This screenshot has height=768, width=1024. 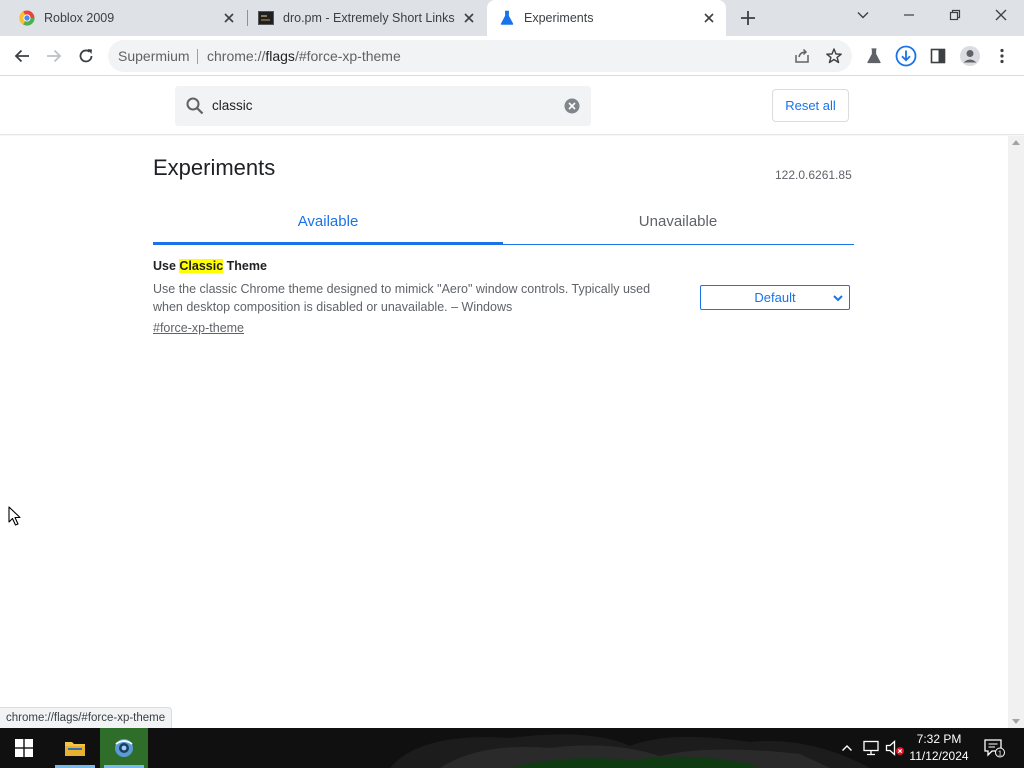 What do you see at coordinates (630, 751) in the screenshot?
I see `wallpaper-peek` at bounding box center [630, 751].